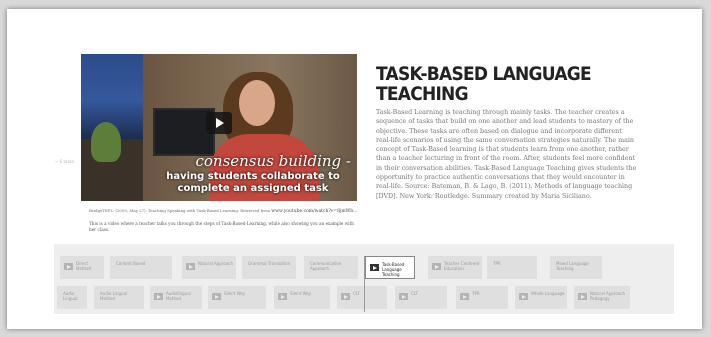 Image resolution: width=711 pixels, height=337 pixels. What do you see at coordinates (541, 297) in the screenshot?
I see `timeline-tile: Whole Language` at bounding box center [541, 297].